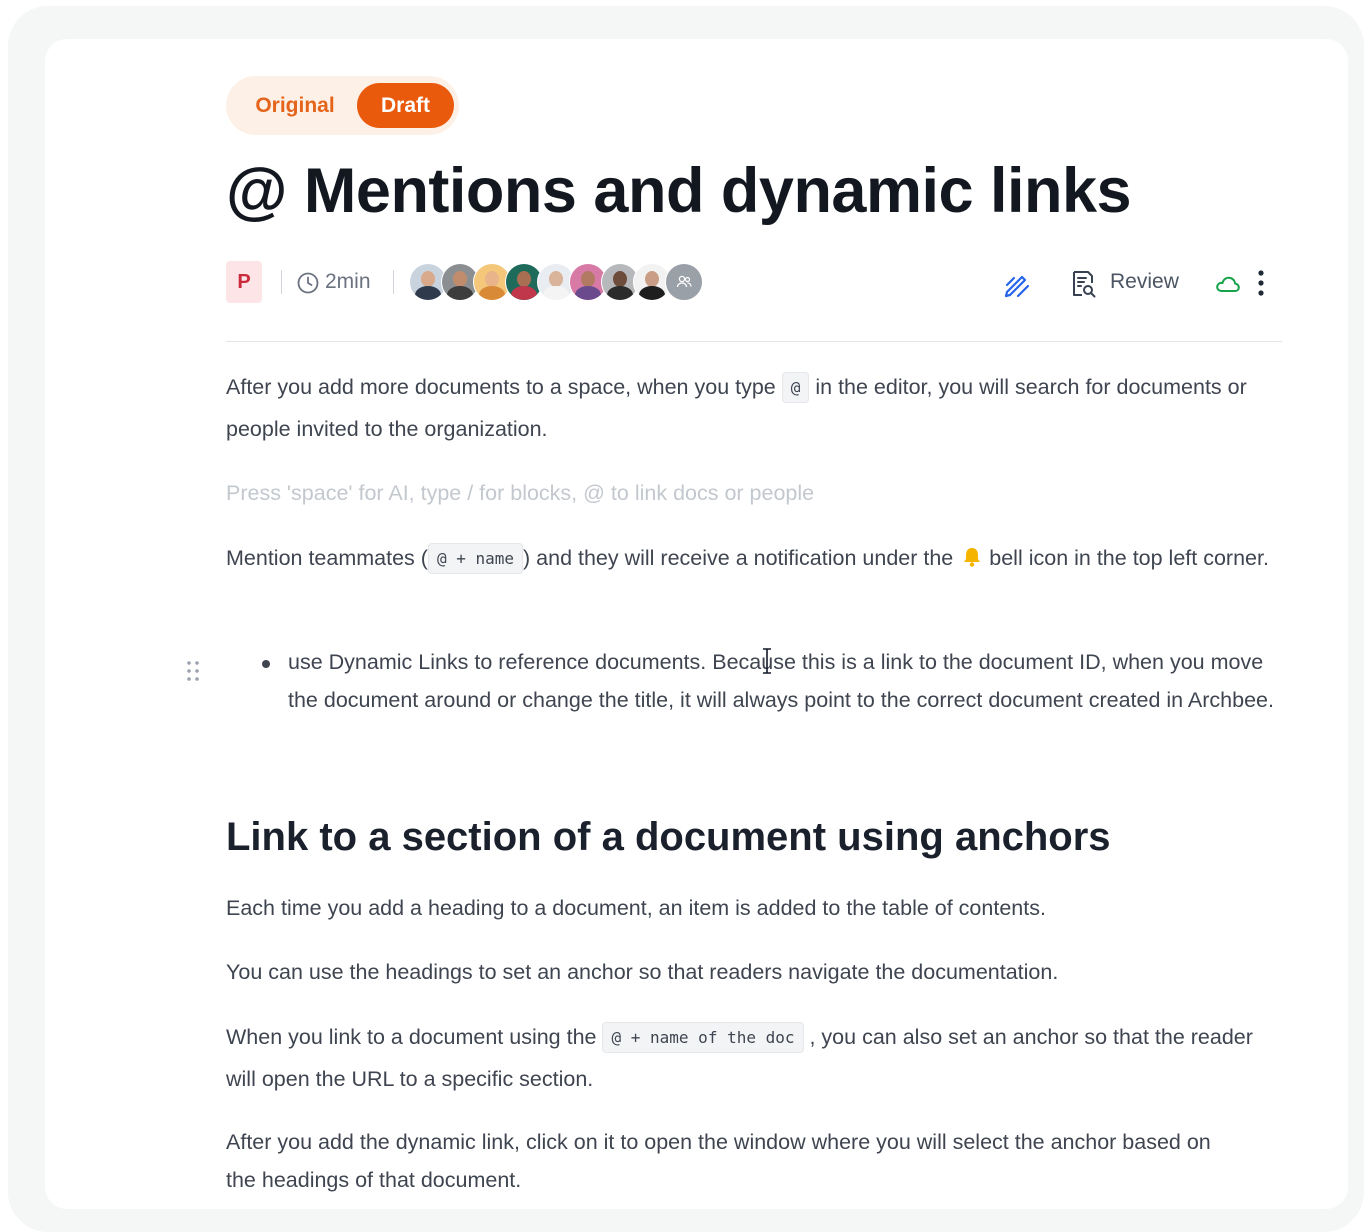 The height and width of the screenshot is (1232, 1372). Describe the element at coordinates (1228, 284) in the screenshot. I see `cloud-sync-icon` at that location.